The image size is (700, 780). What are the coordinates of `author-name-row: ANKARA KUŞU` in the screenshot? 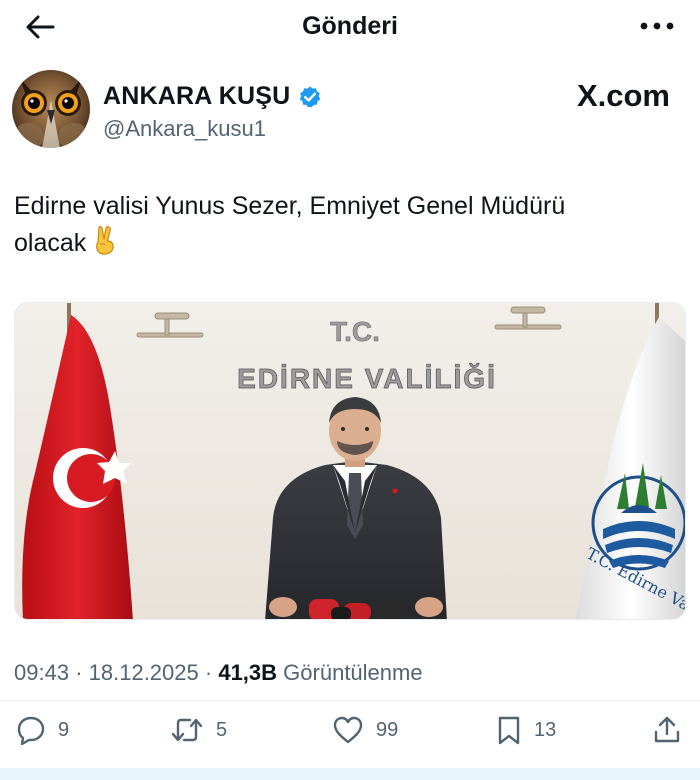 It's located at (212, 96).